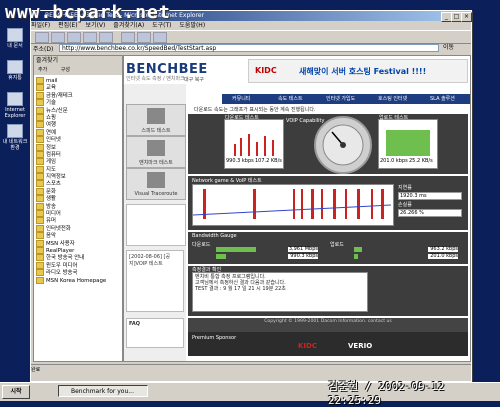 This screenshot has width=500, height=407. I want to click on sponsor-bar: Premium Sponsor KIDC VERIO, so click(328, 344).